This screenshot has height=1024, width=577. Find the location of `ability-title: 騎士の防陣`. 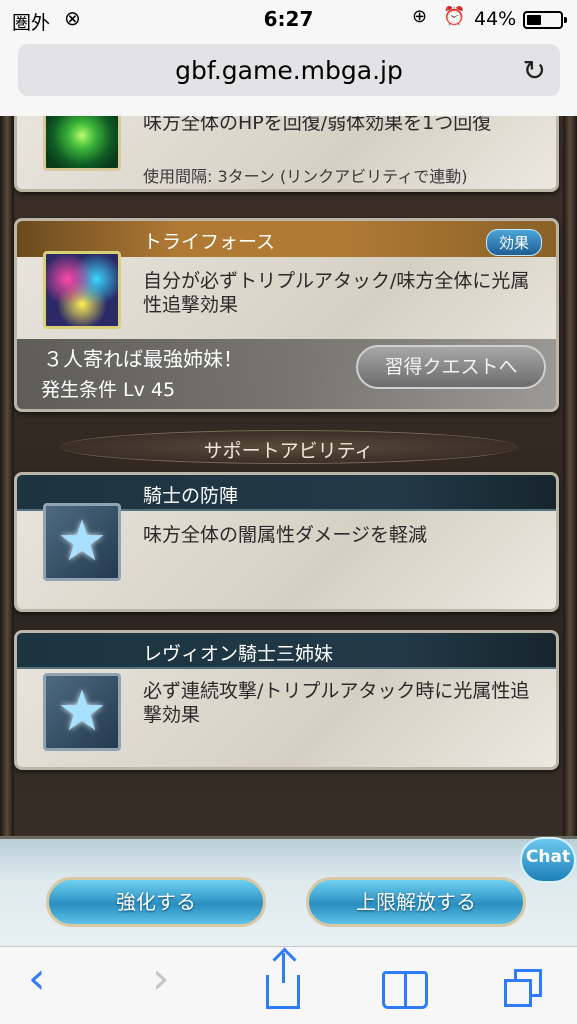

ability-title: 騎士の防陣 is located at coordinates (191, 496).